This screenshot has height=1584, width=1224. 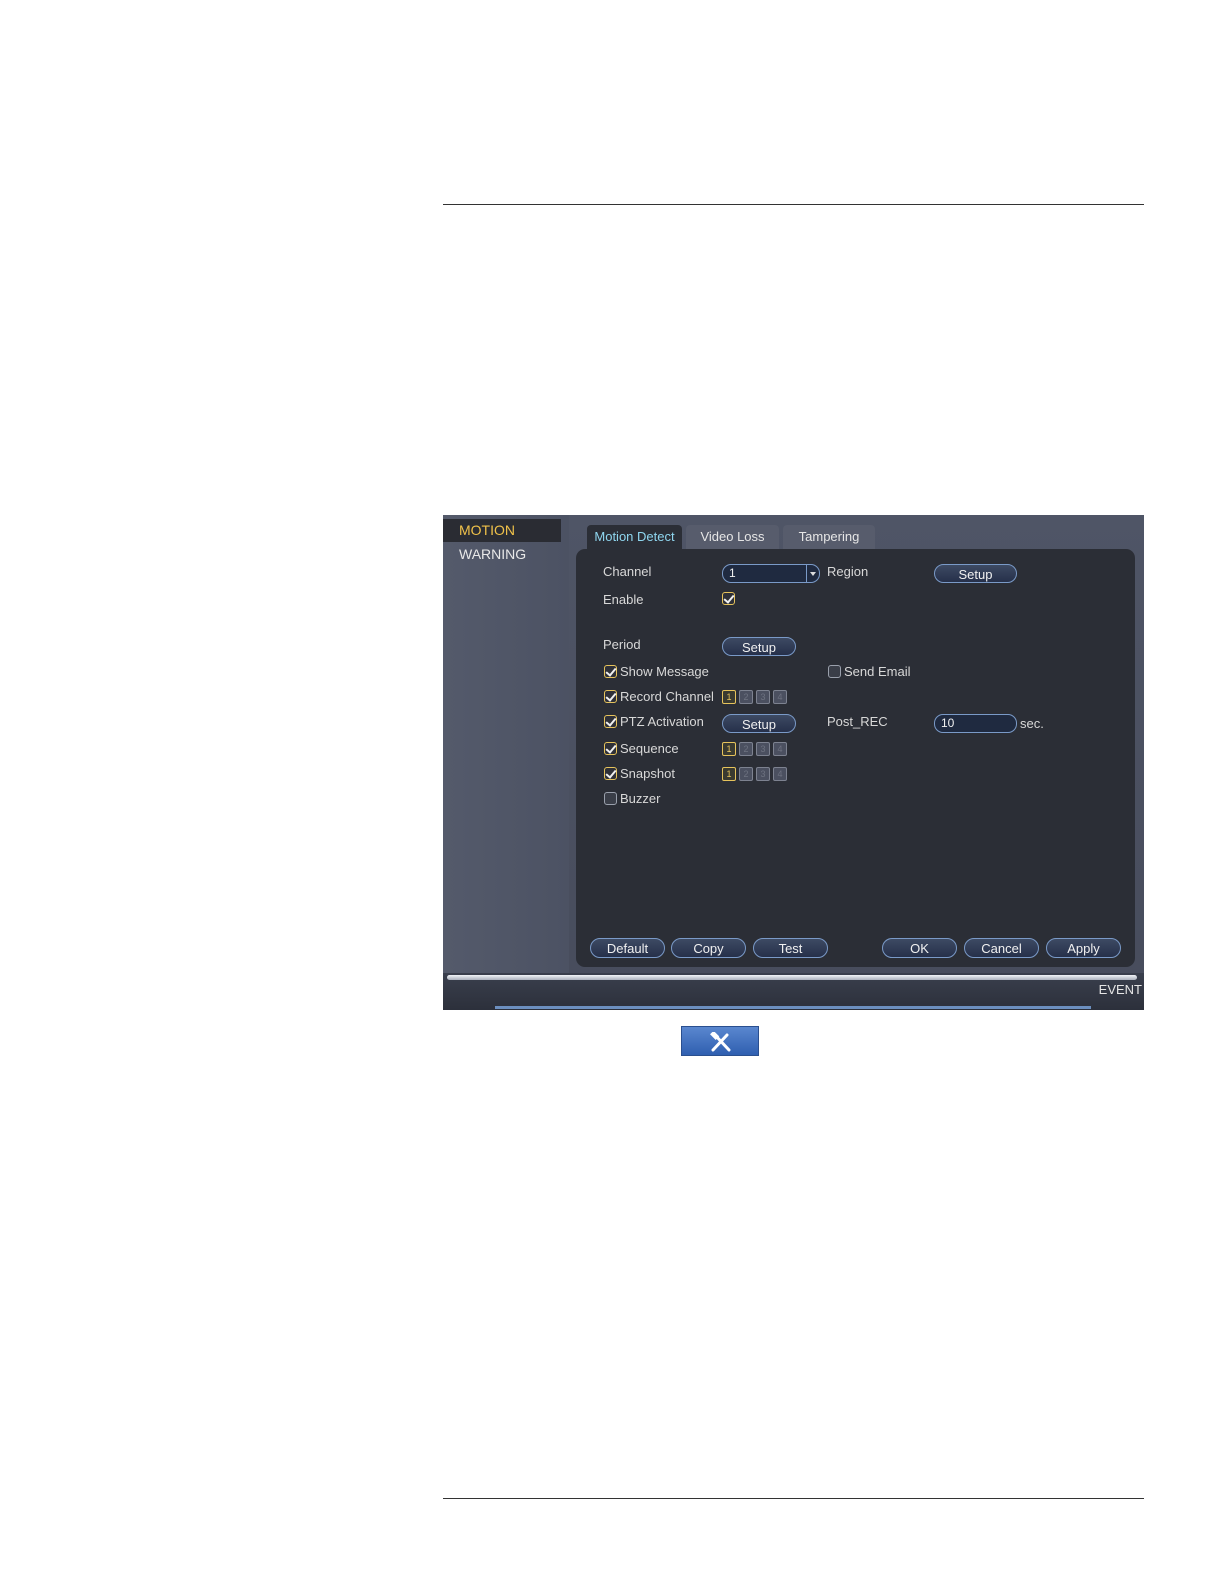 What do you see at coordinates (793, 1007) in the screenshot?
I see `bottom-bar-accent-line` at bounding box center [793, 1007].